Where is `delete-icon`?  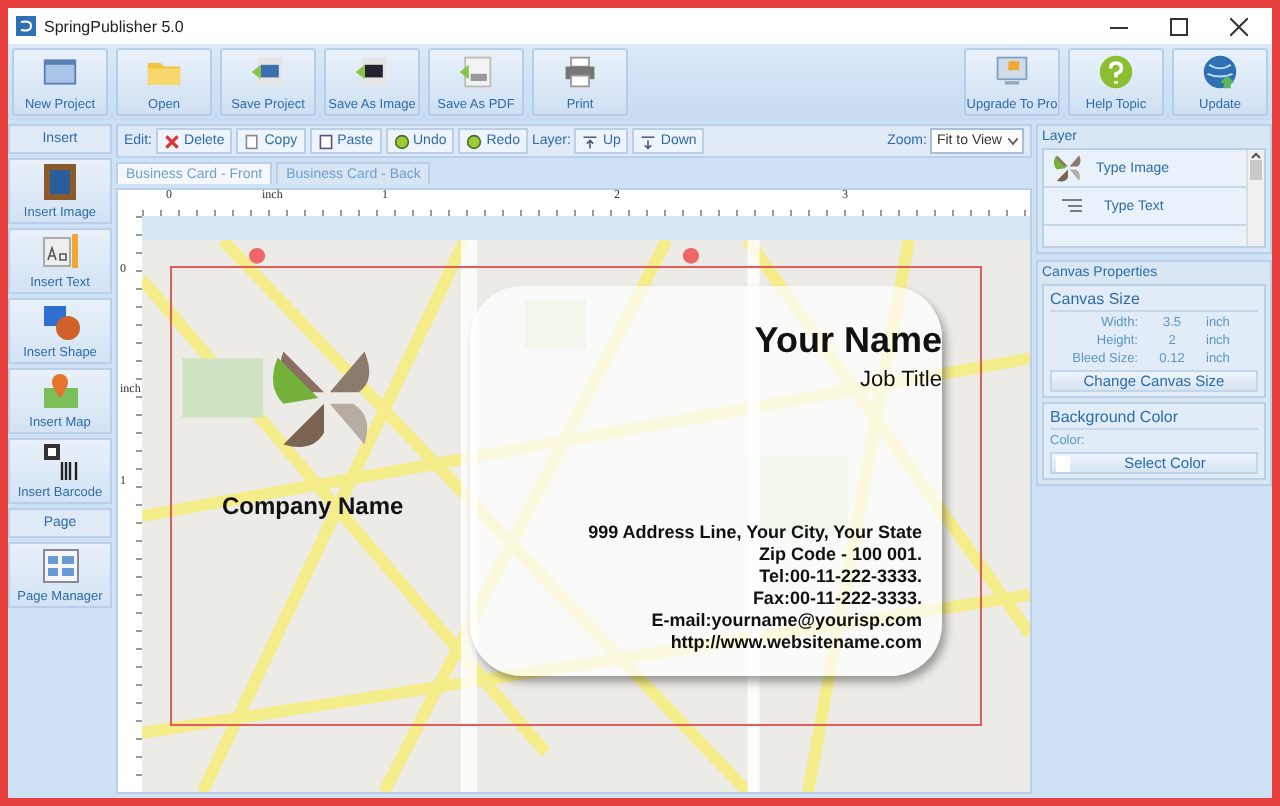 delete-icon is located at coordinates (172, 141).